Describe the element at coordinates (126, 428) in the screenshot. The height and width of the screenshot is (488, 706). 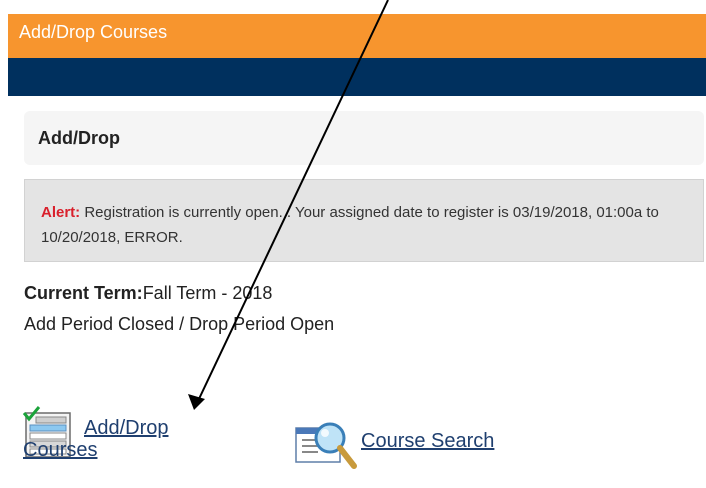
I see `add-drop-courses-link: Add/Drop` at that location.